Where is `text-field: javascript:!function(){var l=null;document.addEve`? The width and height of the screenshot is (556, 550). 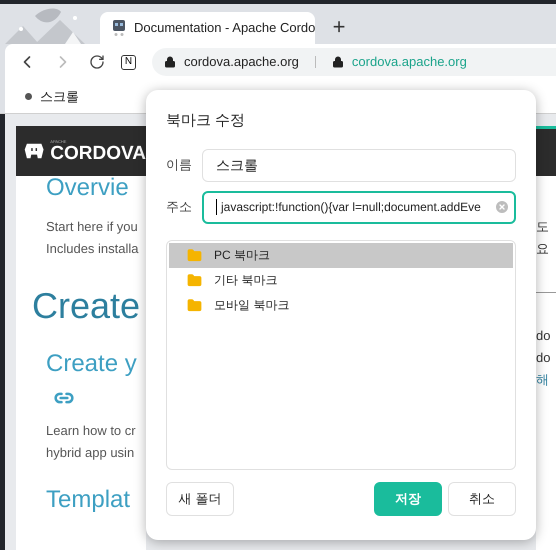
text-field: javascript:!function(){var l=null;document.addEve is located at coordinates (359, 207).